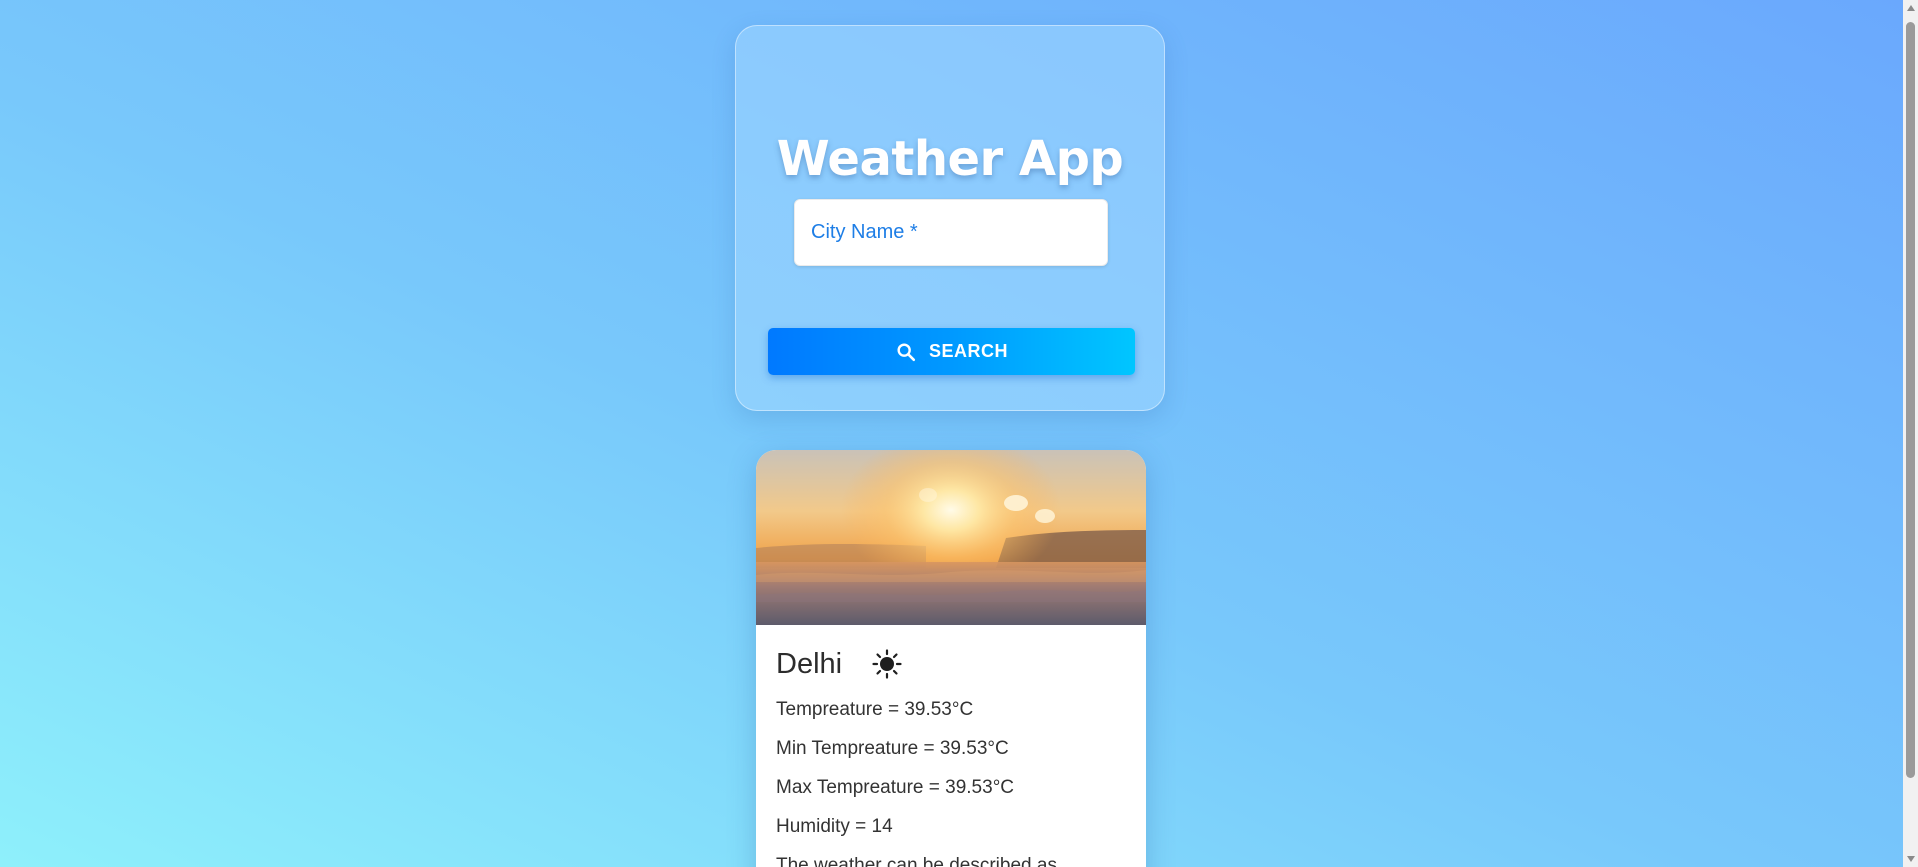 The height and width of the screenshot is (867, 1918). What do you see at coordinates (951, 664) in the screenshot?
I see `city-row: Delhi` at bounding box center [951, 664].